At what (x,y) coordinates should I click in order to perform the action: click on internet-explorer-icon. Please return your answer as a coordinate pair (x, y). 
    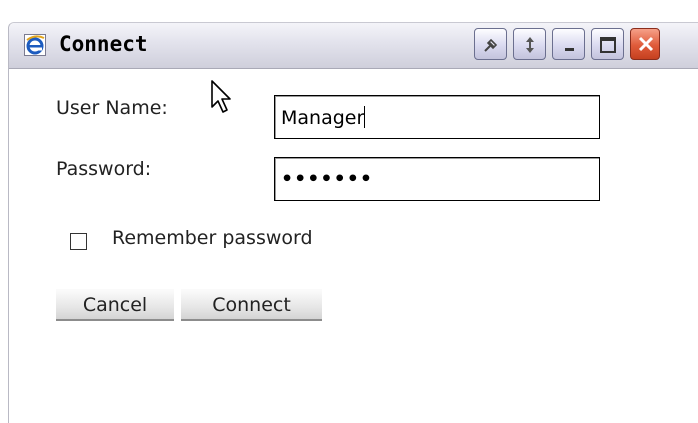
    Looking at the image, I should click on (35, 45).